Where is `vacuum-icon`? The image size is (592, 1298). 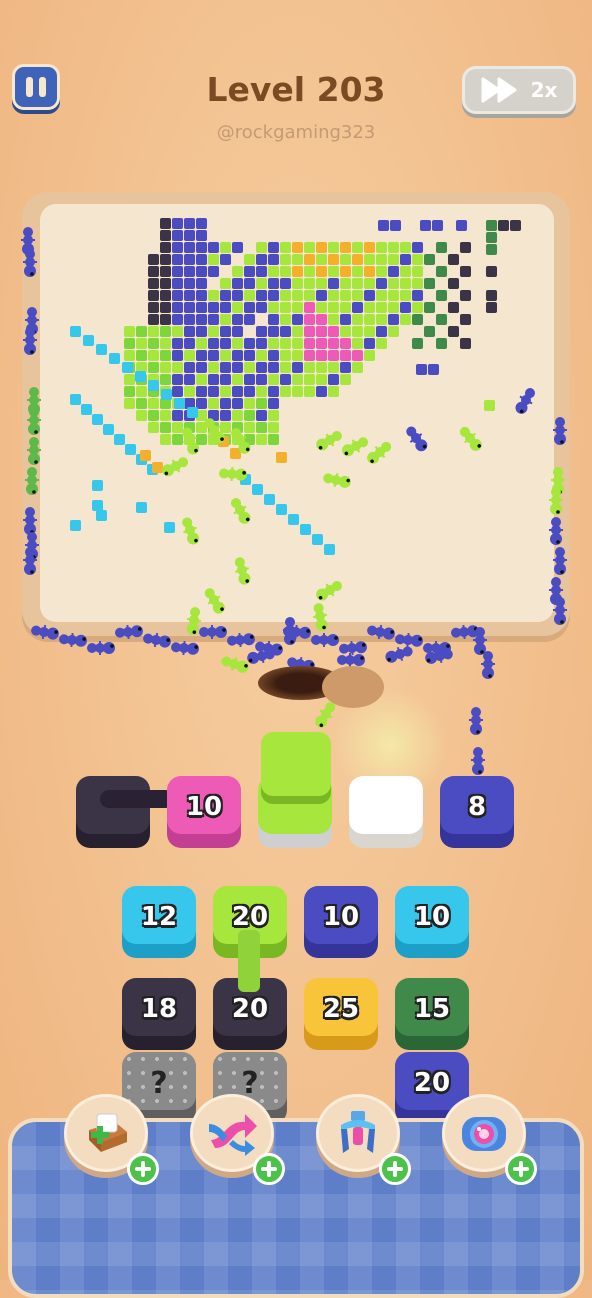 vacuum-icon is located at coordinates (484, 1134).